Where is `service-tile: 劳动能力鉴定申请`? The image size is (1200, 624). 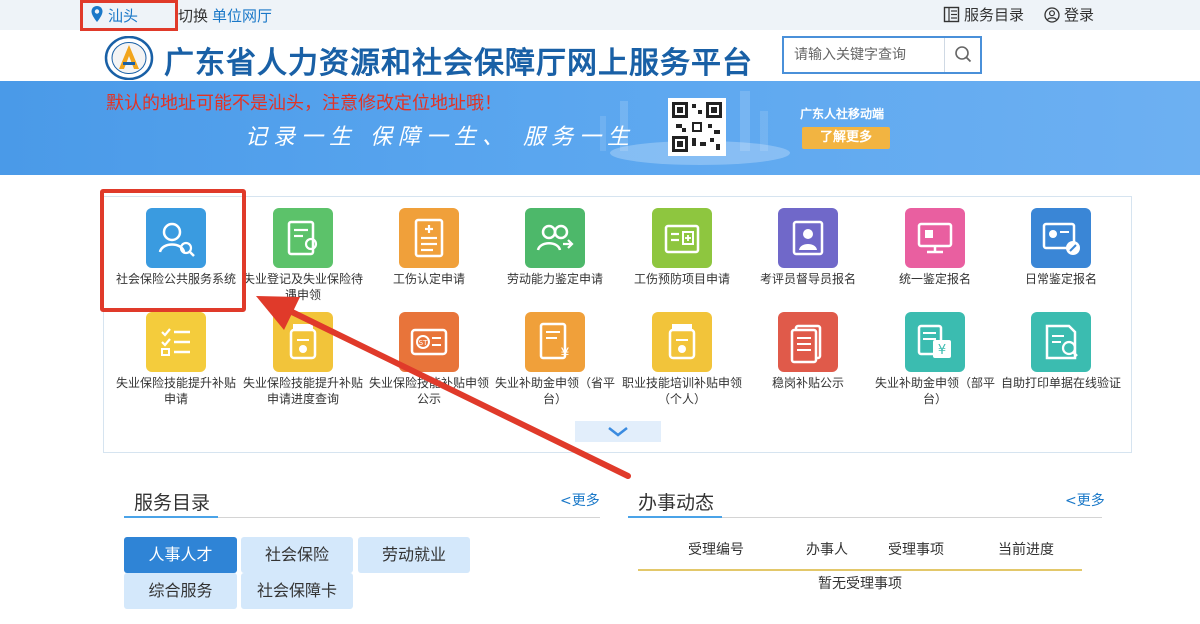
service-tile: 劳动能力鉴定申请 is located at coordinates (555, 246).